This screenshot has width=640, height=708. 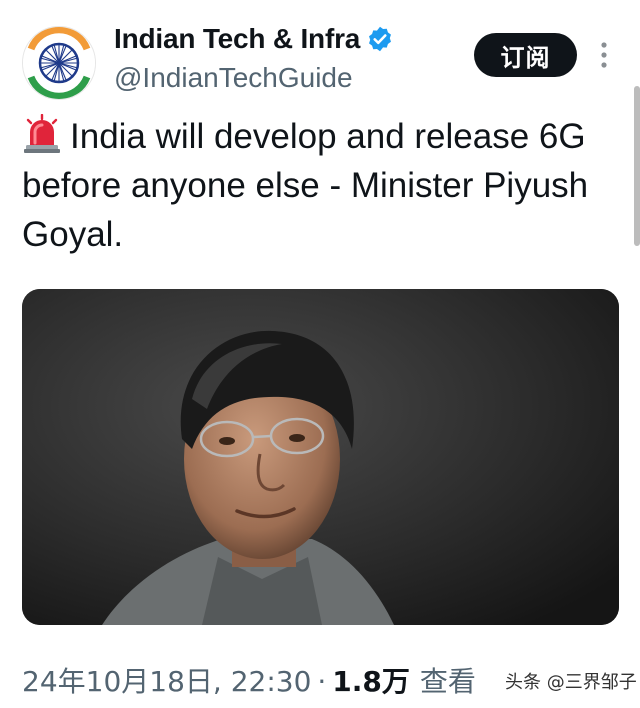 What do you see at coordinates (448, 680) in the screenshot?
I see `views-label: 查看` at bounding box center [448, 680].